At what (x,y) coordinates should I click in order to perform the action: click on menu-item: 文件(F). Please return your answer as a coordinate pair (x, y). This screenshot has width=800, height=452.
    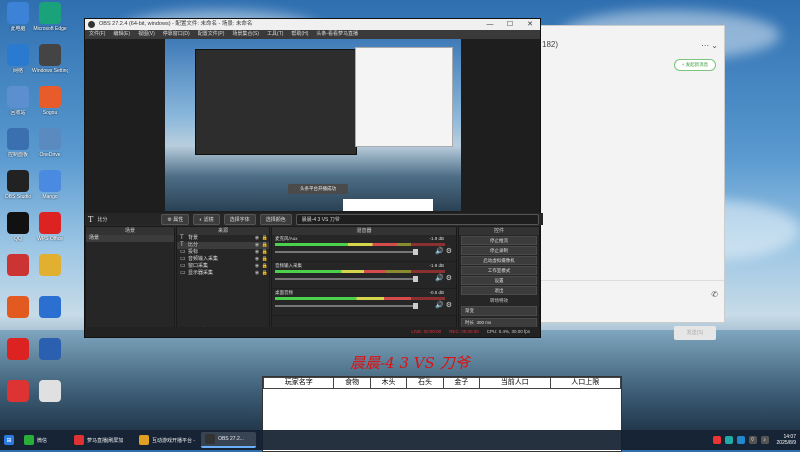
    Looking at the image, I should click on (97, 34).